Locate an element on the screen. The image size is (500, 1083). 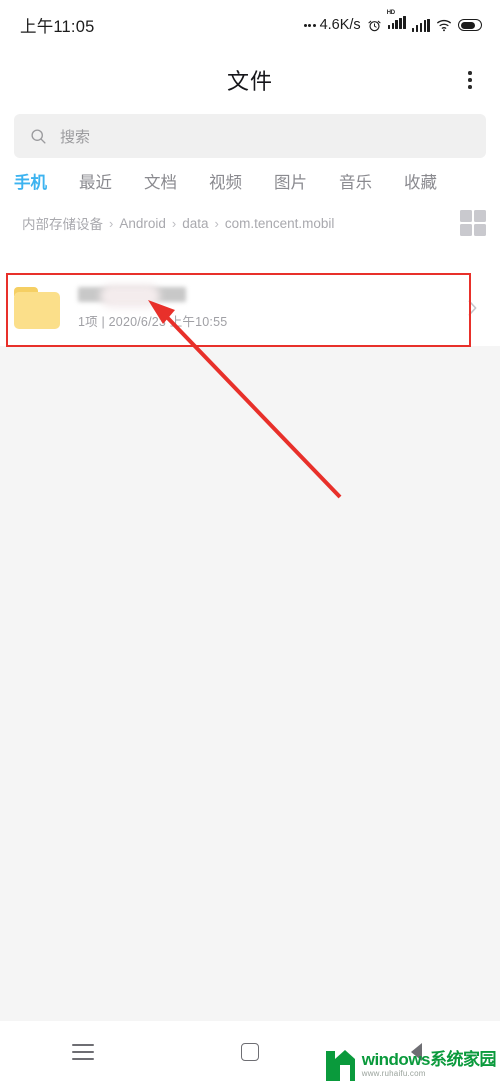
alarm-clock-icon is located at coordinates (374, 25).